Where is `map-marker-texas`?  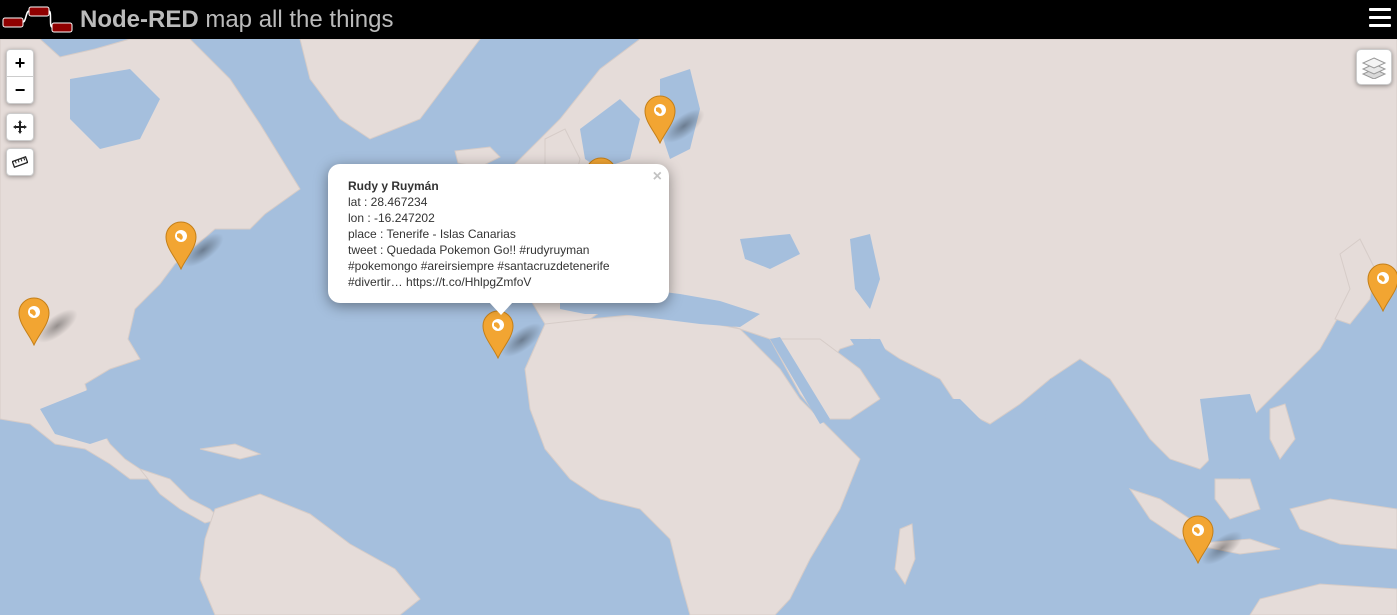 map-marker-texas is located at coordinates (34, 321).